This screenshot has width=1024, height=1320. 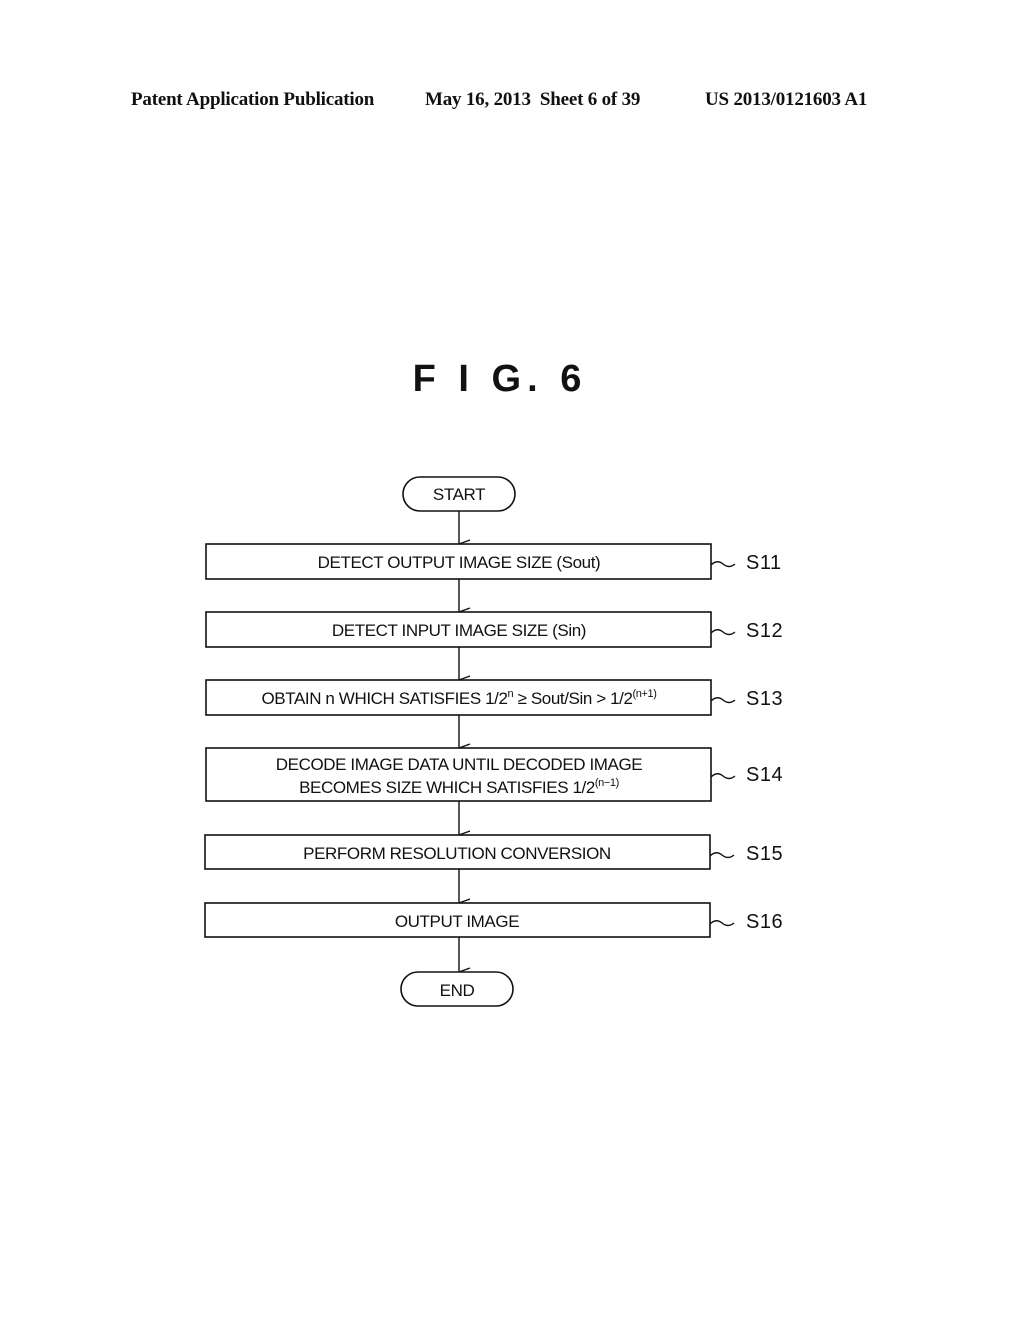 I want to click on step-s14-text-line1: DECODE IMAGE DATA UNTIL DECODED IMAGE, so click(x=459, y=764).